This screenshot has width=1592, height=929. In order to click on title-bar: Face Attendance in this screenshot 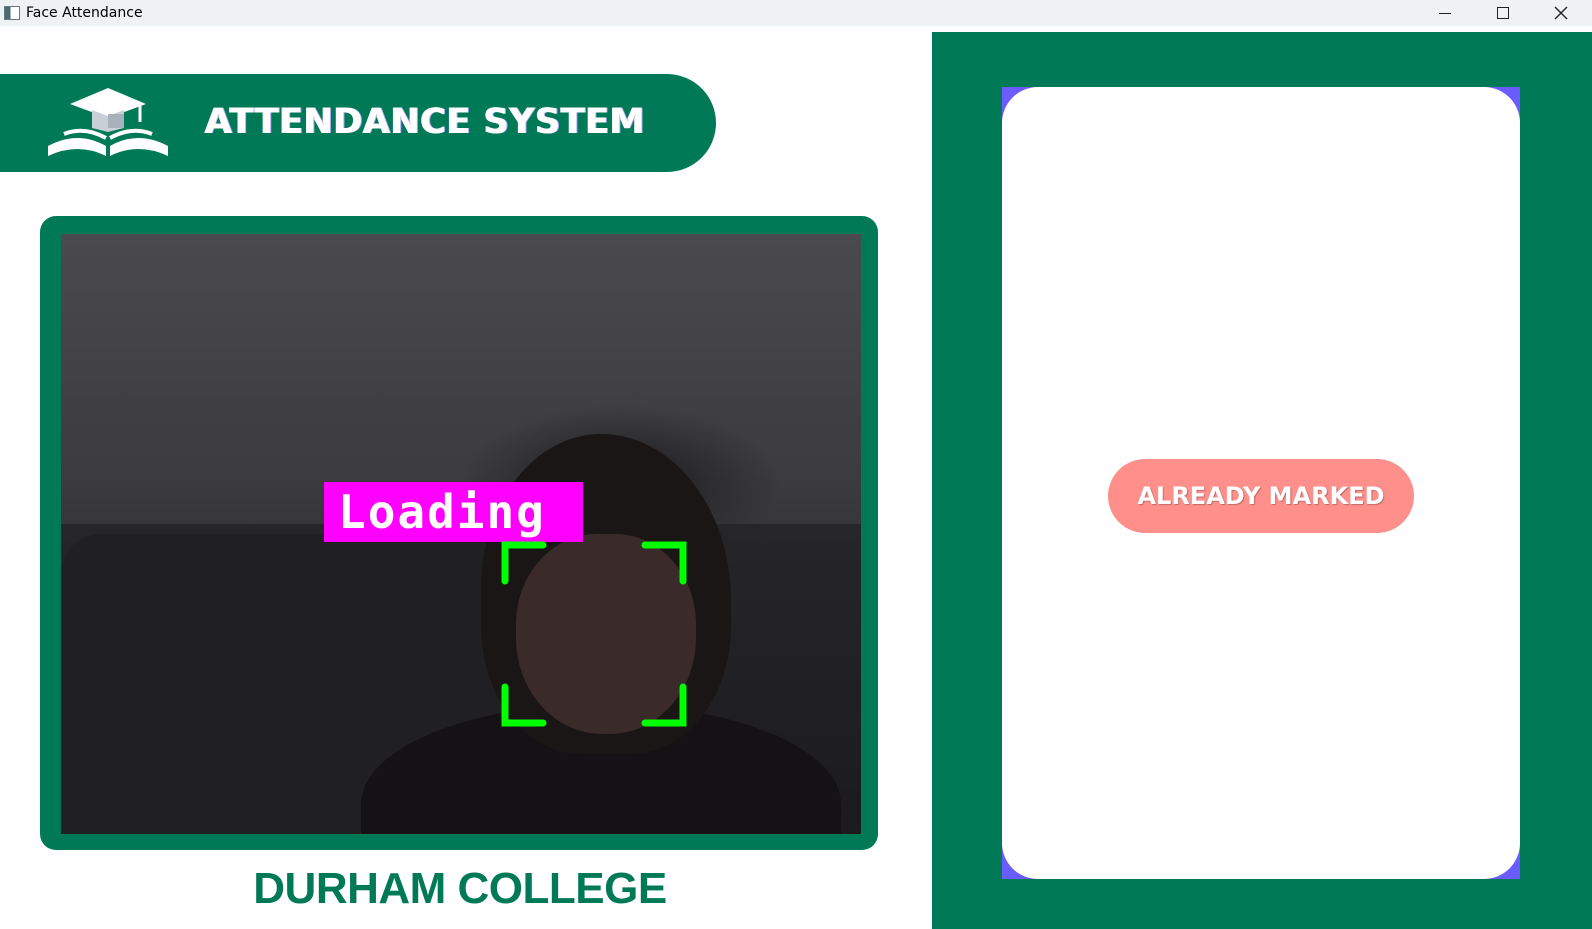, I will do `click(796, 13)`.